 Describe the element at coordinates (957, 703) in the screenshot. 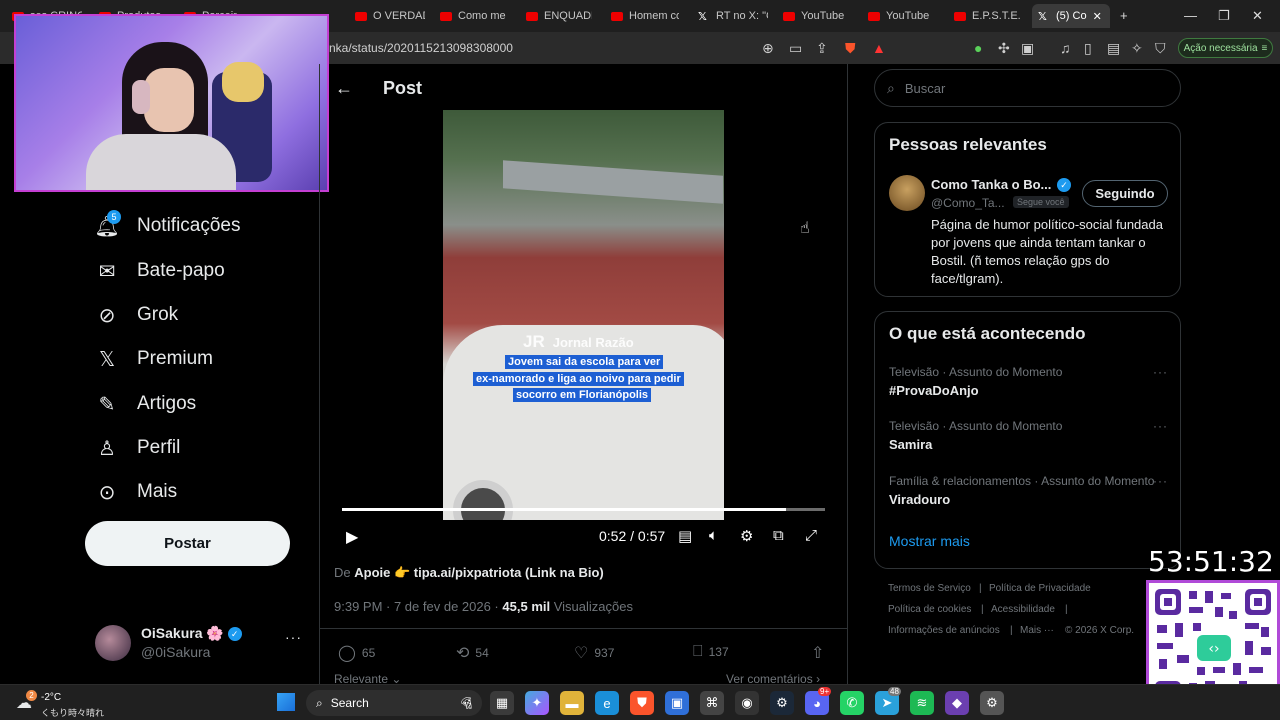

I see `app-icon: ◆` at that location.